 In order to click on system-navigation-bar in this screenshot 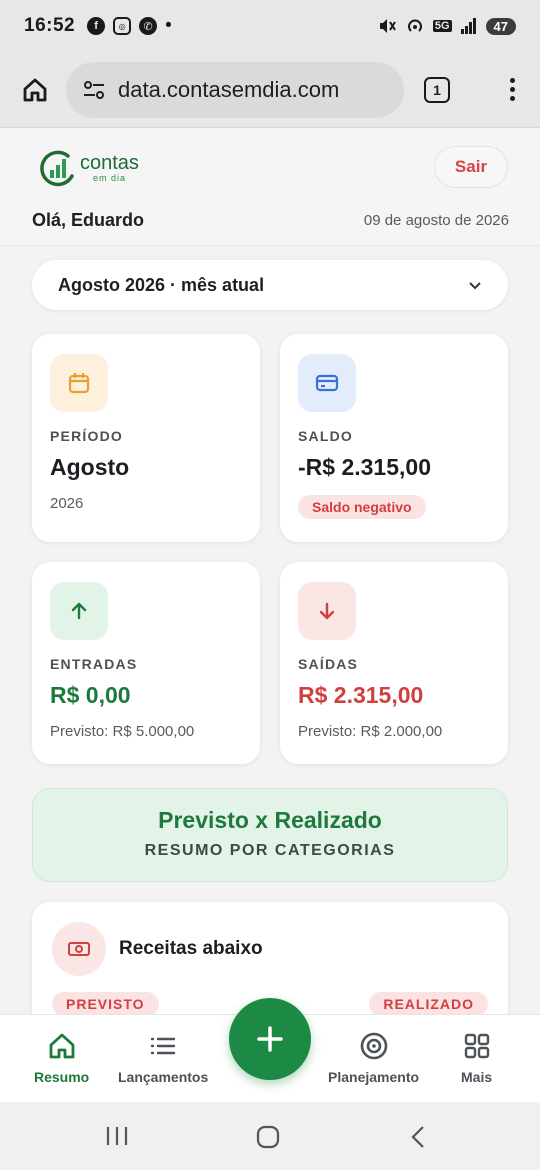, I will do `click(270, 1136)`.